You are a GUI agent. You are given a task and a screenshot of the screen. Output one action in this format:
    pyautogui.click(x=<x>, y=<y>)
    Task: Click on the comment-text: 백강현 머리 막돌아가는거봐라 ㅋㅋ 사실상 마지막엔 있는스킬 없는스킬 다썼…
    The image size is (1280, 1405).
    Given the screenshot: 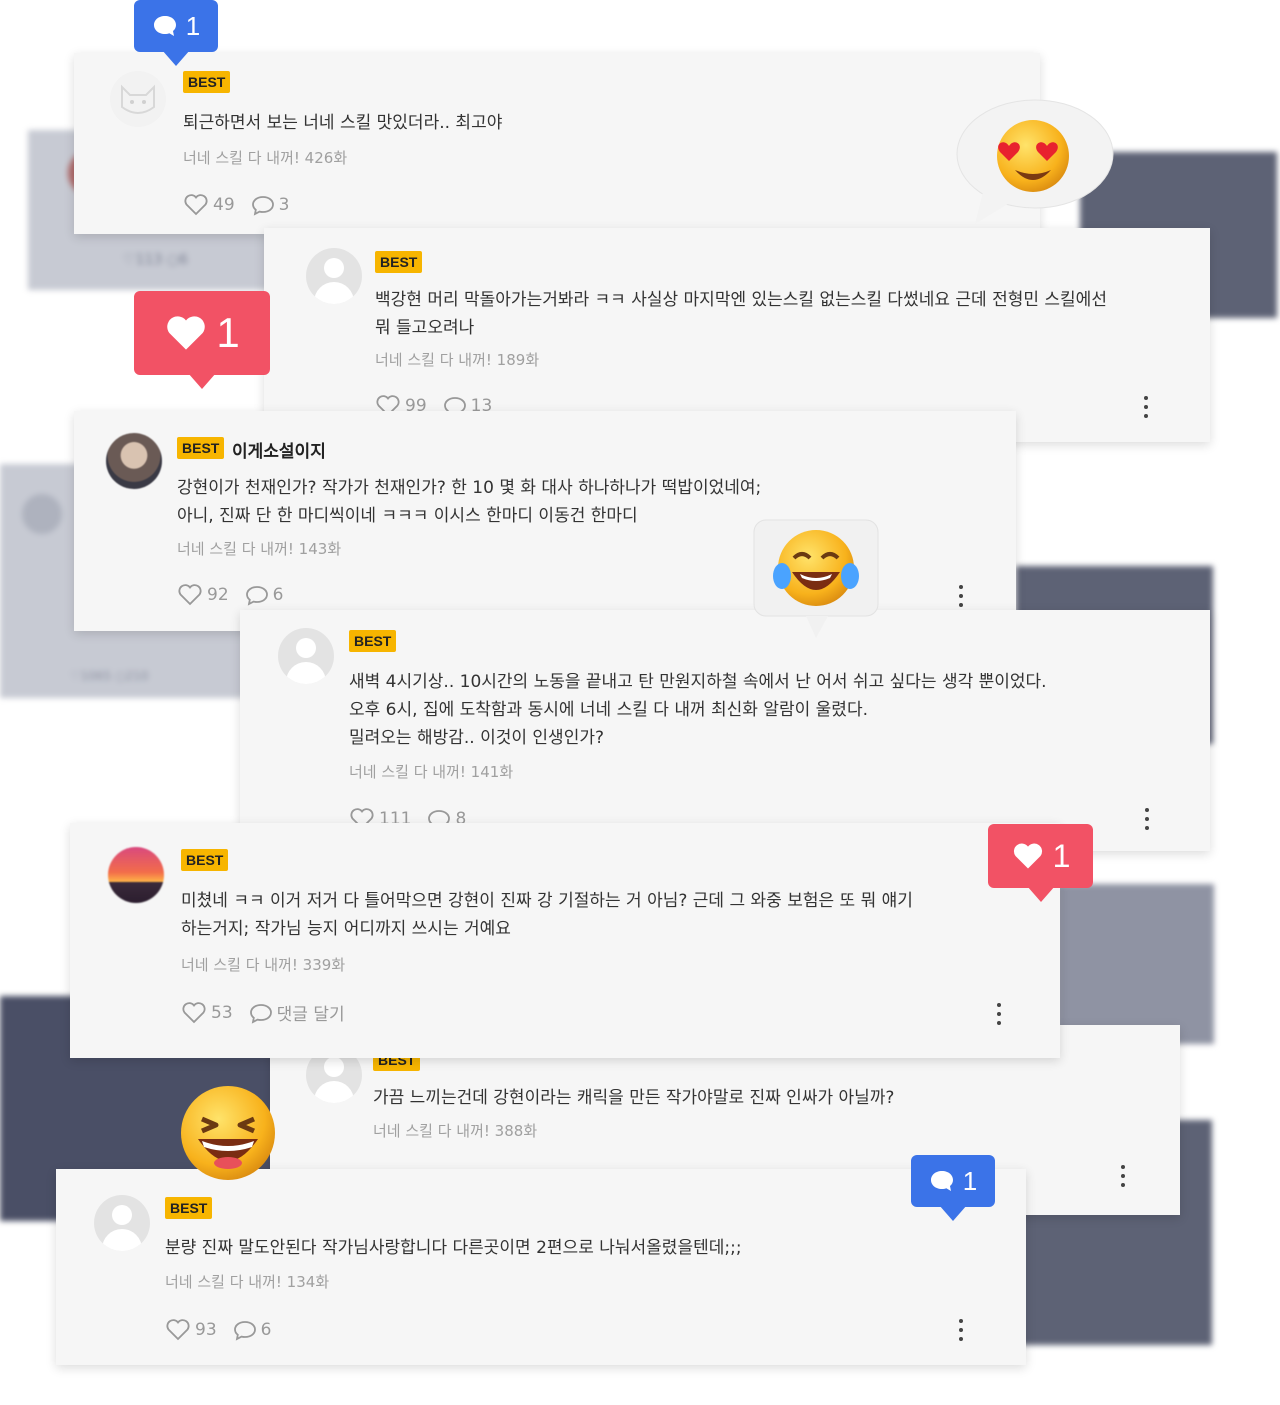 What is the action you would take?
    pyautogui.click(x=741, y=314)
    